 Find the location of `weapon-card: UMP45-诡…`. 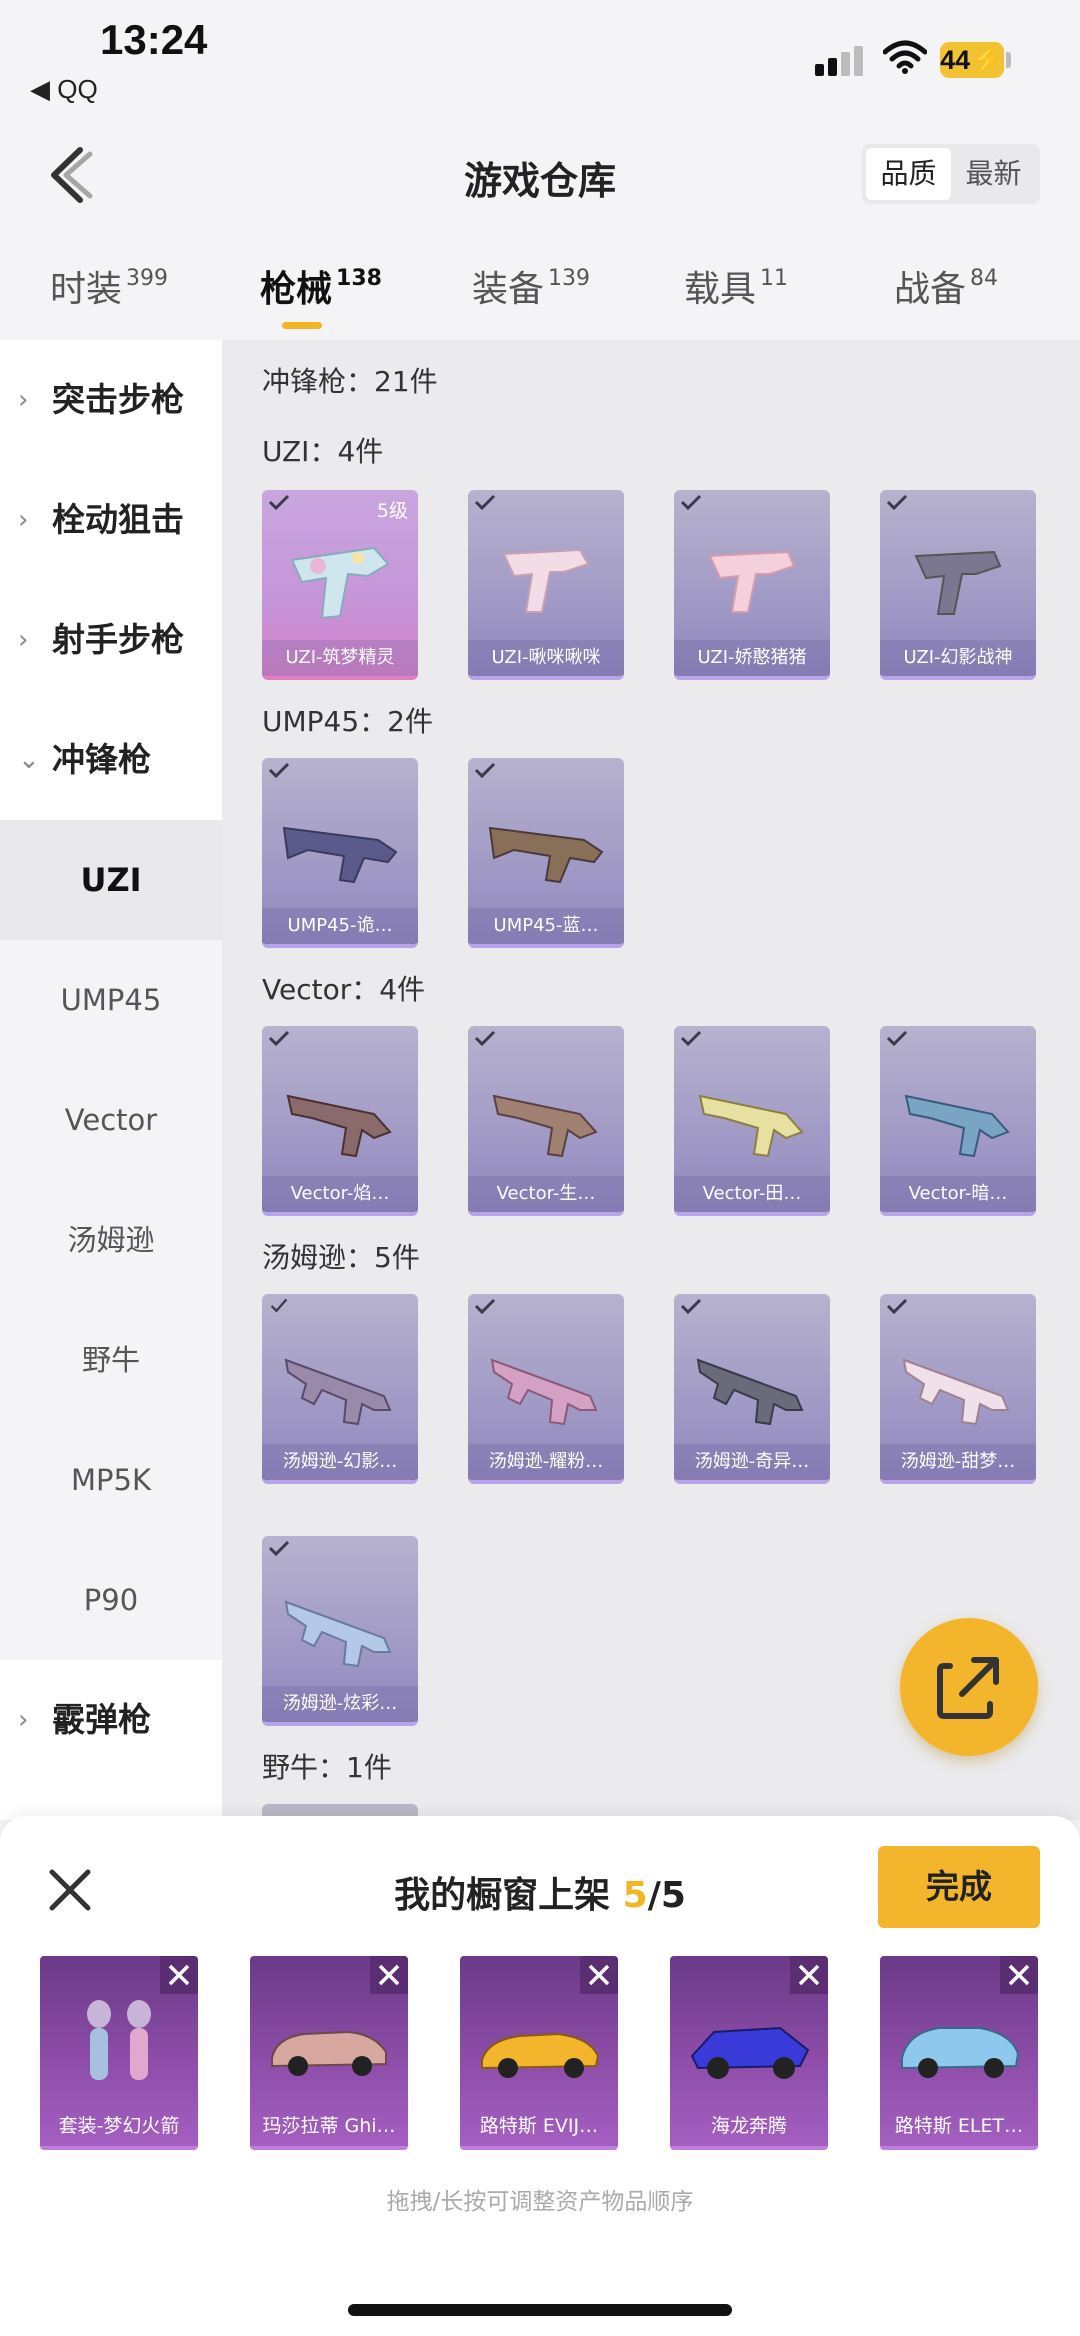

weapon-card: UMP45-诡… is located at coordinates (340, 853).